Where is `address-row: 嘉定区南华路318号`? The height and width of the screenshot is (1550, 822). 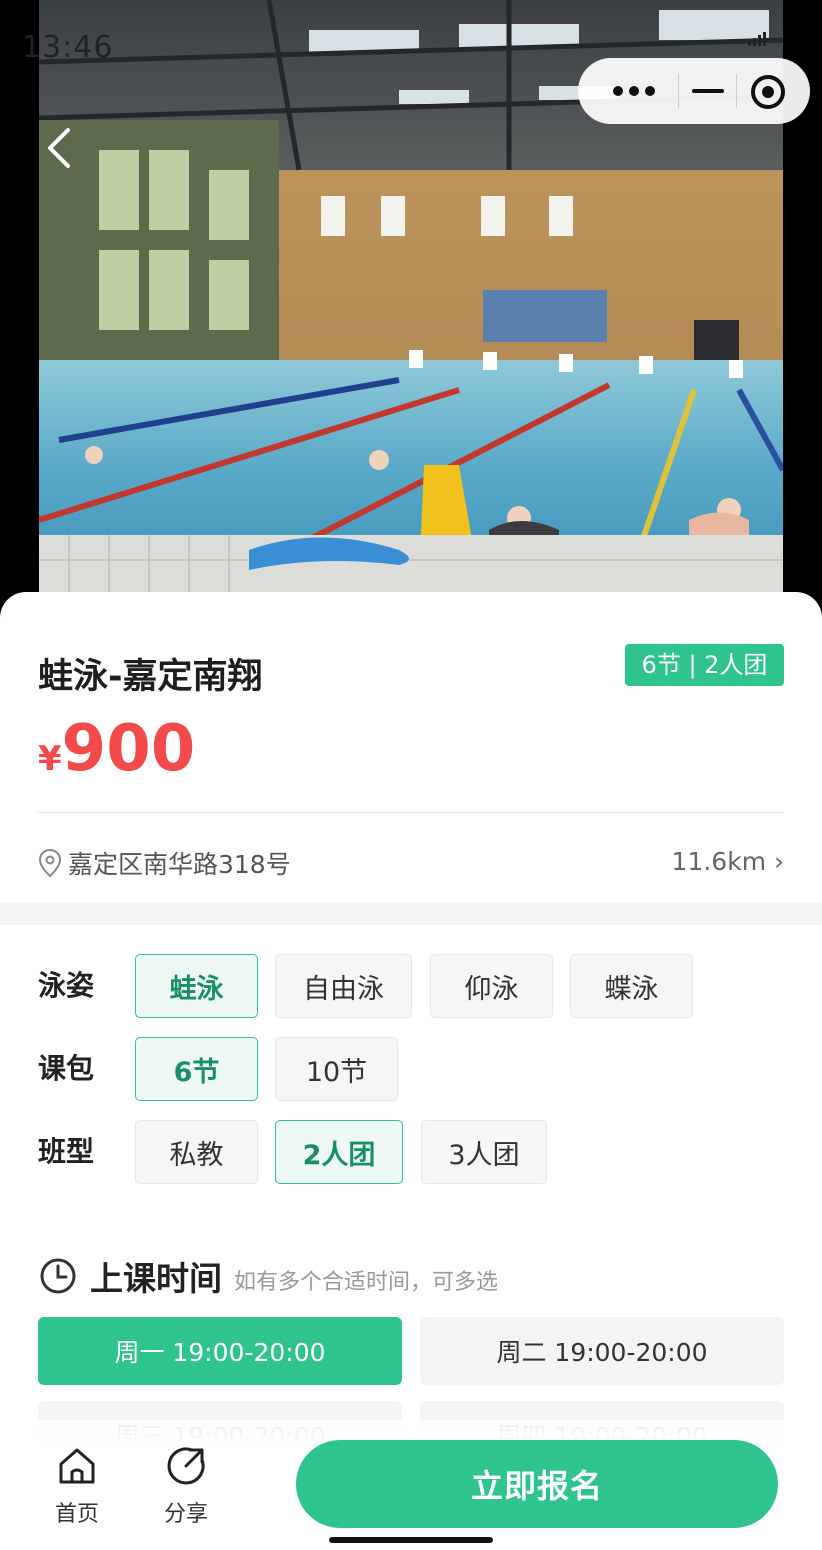
address-row: 嘉定区南华路318号 is located at coordinates (164, 863).